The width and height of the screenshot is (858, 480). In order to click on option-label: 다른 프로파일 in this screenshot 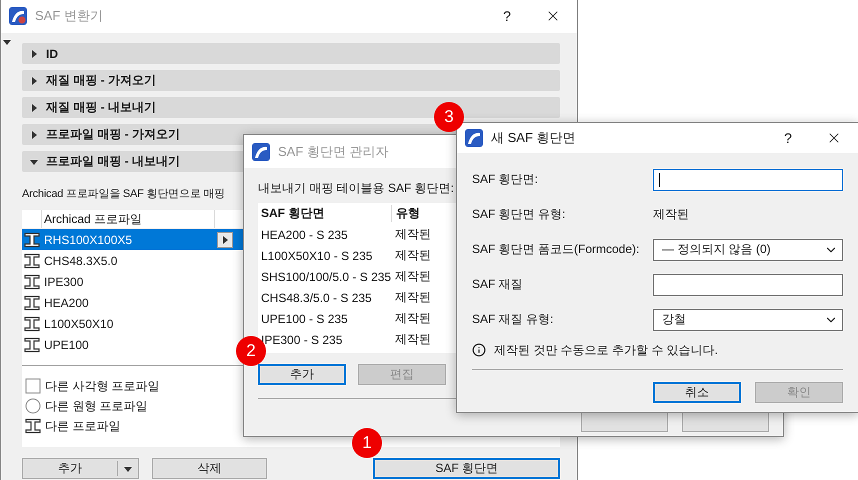, I will do `click(82, 426)`.